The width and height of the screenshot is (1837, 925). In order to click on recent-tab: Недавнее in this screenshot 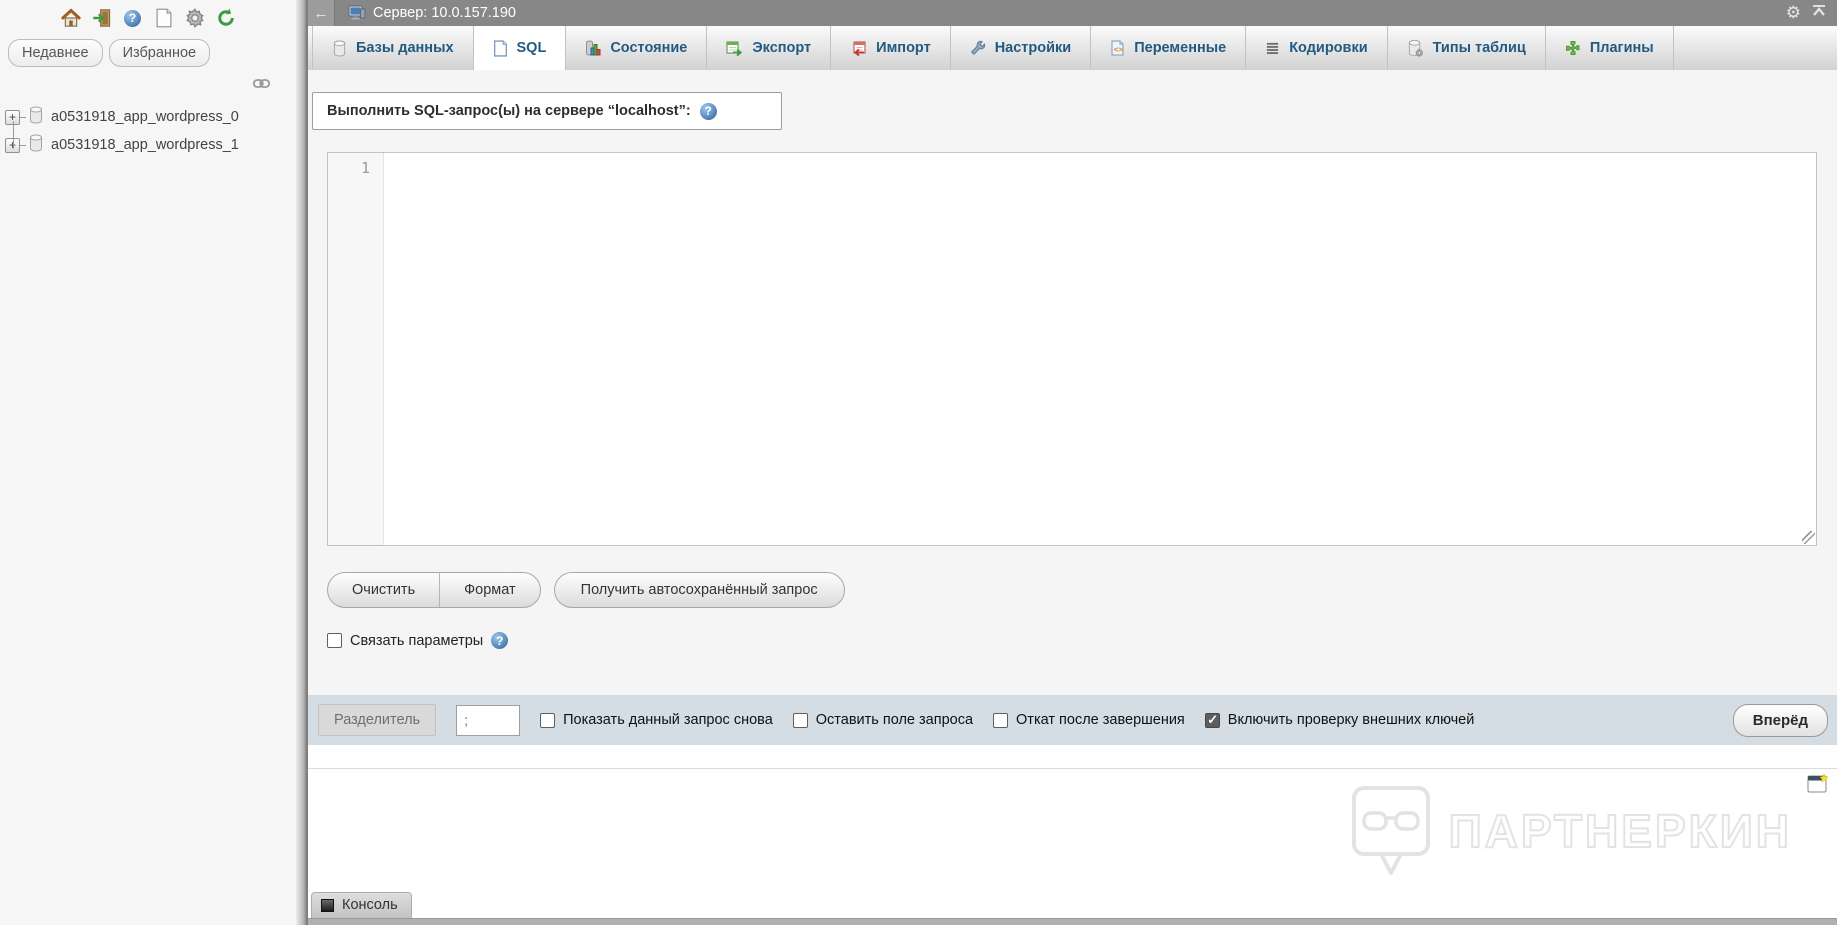, I will do `click(55, 53)`.